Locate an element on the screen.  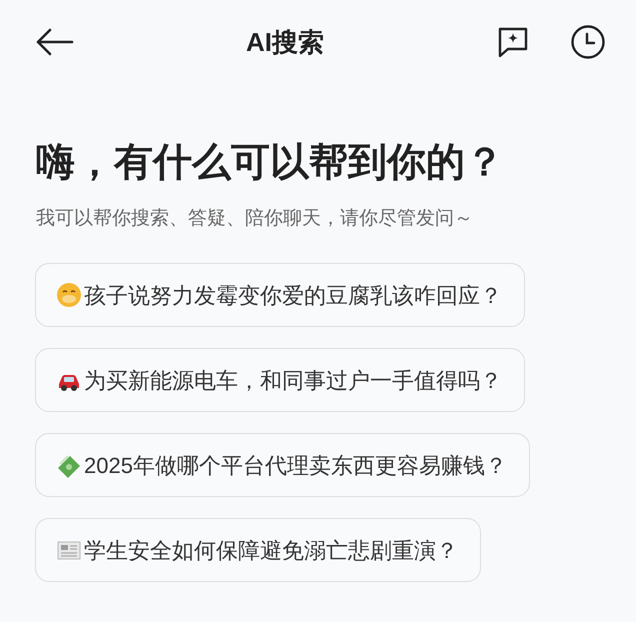
greeting-heading: 嗨，有什么可以帮到你的？ is located at coordinates (270, 163).